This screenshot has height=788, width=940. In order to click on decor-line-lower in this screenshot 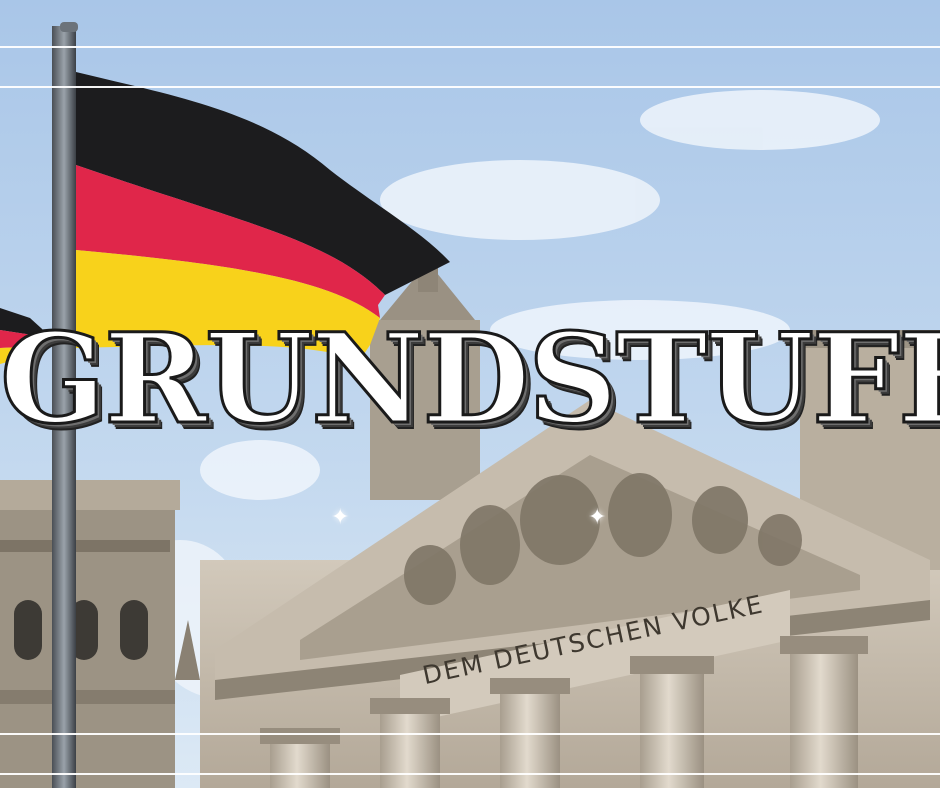, I will do `click(470, 734)`.